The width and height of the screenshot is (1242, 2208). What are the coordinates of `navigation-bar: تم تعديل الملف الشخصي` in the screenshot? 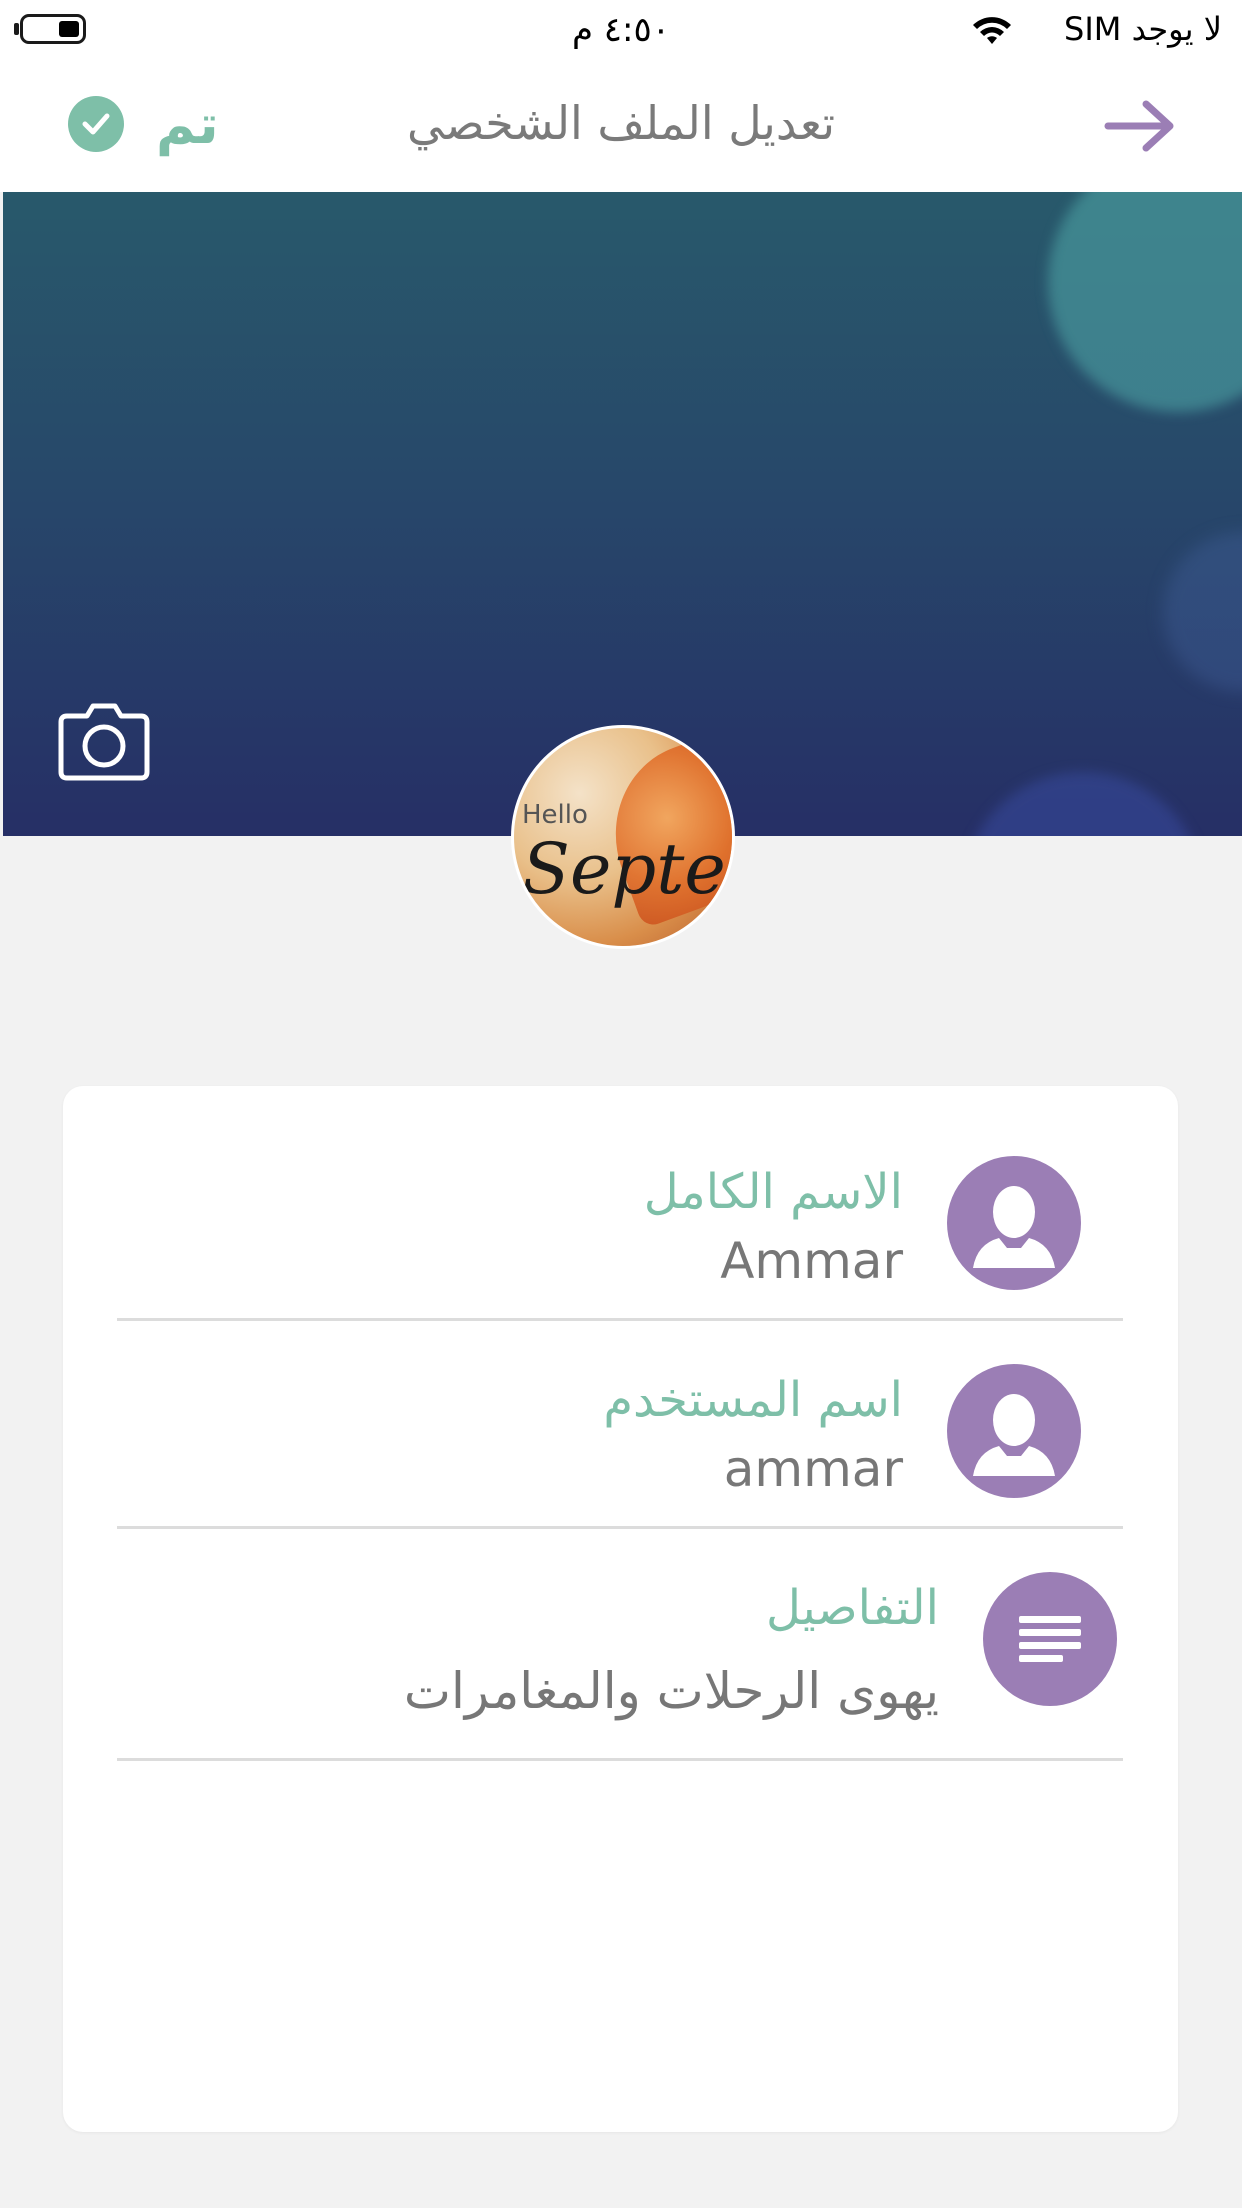 It's located at (621, 127).